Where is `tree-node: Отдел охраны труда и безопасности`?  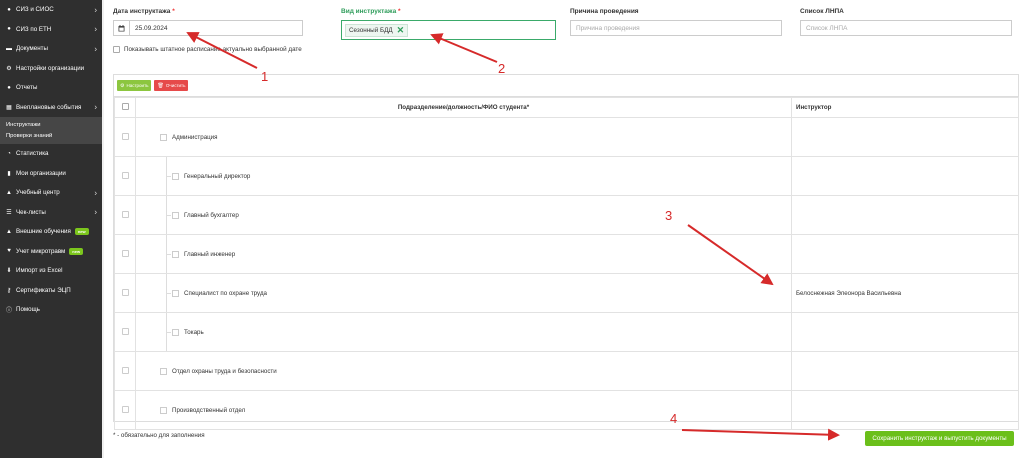
tree-node: Отдел охраны труда и безопасности is located at coordinates (463, 371).